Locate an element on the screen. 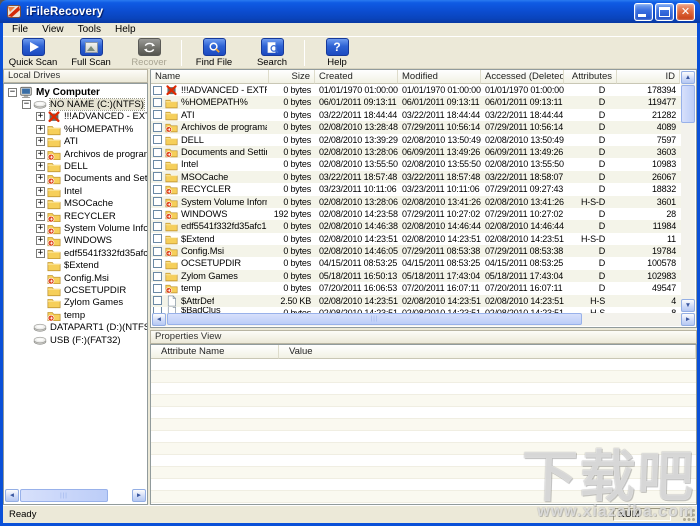  attribute-name-column-header: Attribute Name is located at coordinates (215, 352).